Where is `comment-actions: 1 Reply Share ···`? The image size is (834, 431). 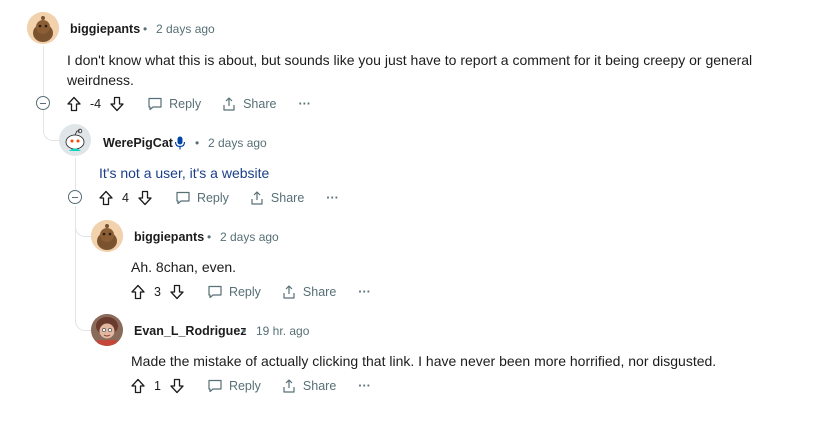
comment-actions: 1 Reply Share ··· is located at coordinates (250, 386).